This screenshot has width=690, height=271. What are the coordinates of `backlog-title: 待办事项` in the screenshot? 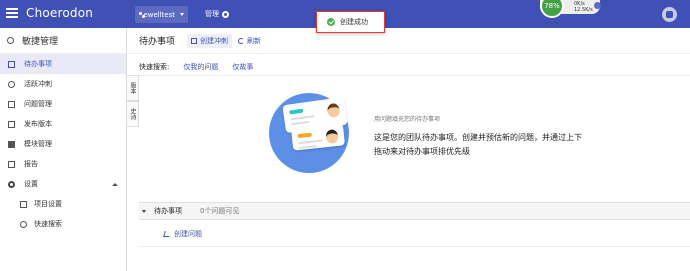 It's located at (168, 211).